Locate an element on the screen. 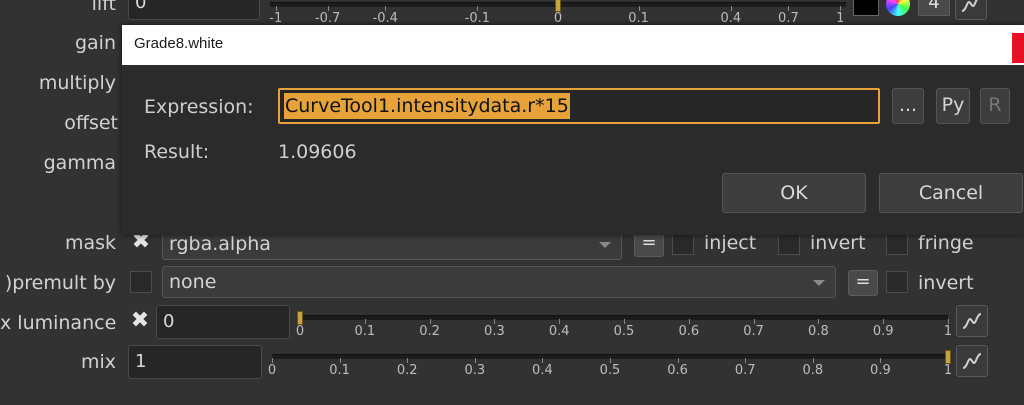 Image resolution: width=1024 pixels, height=405 pixels. luminance-curve-button is located at coordinates (972, 321).